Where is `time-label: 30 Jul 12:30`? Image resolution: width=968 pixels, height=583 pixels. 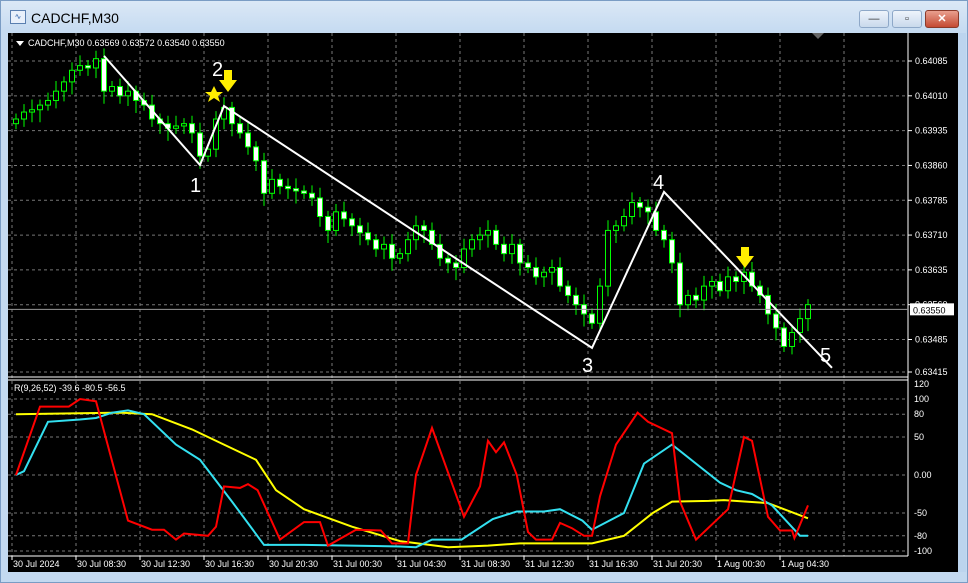 time-label: 30 Jul 12:30 is located at coordinates (165, 564).